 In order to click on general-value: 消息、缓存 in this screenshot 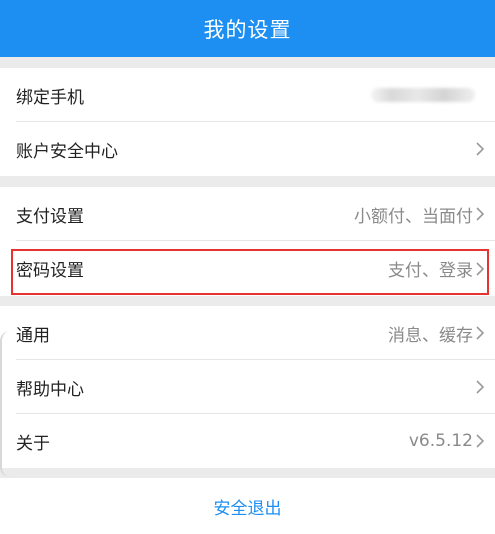, I will do `click(430, 335)`.